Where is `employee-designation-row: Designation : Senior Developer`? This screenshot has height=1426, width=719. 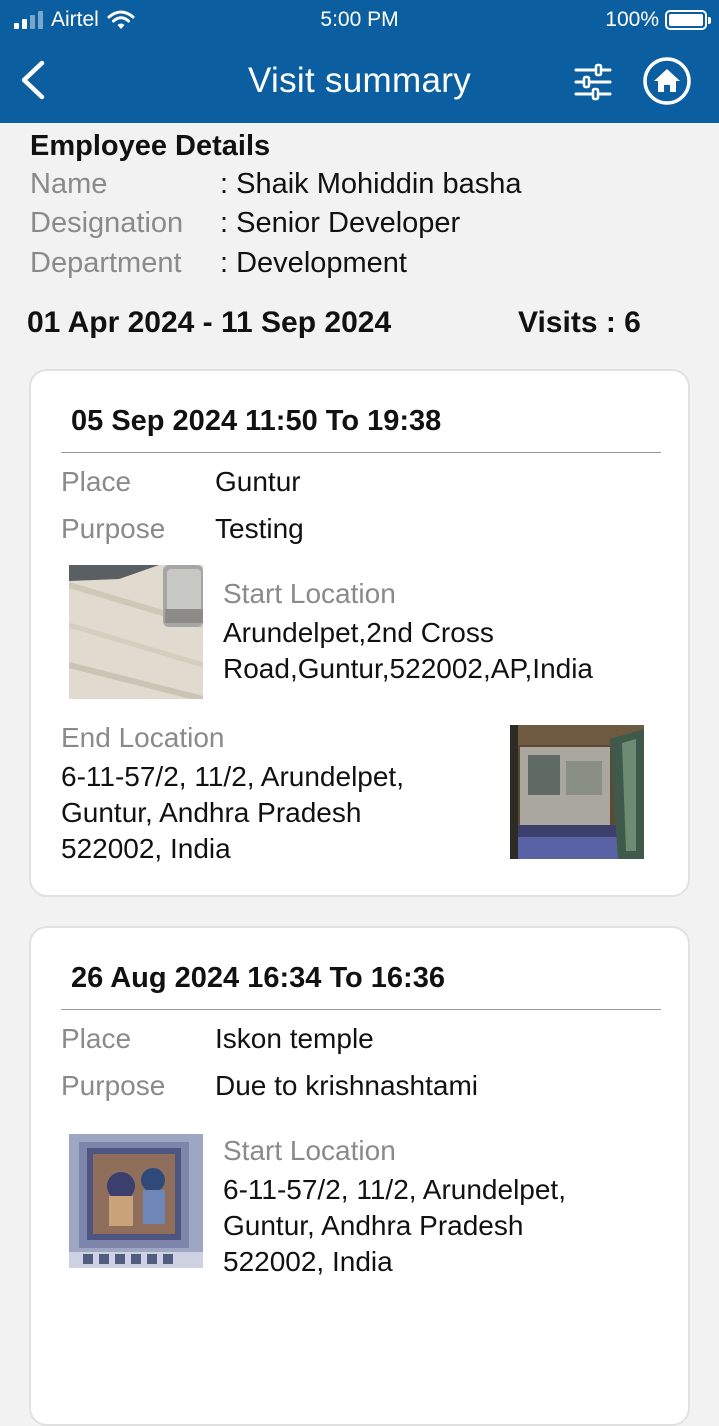
employee-designation-row: Designation : Senior Developer is located at coordinates (245, 223).